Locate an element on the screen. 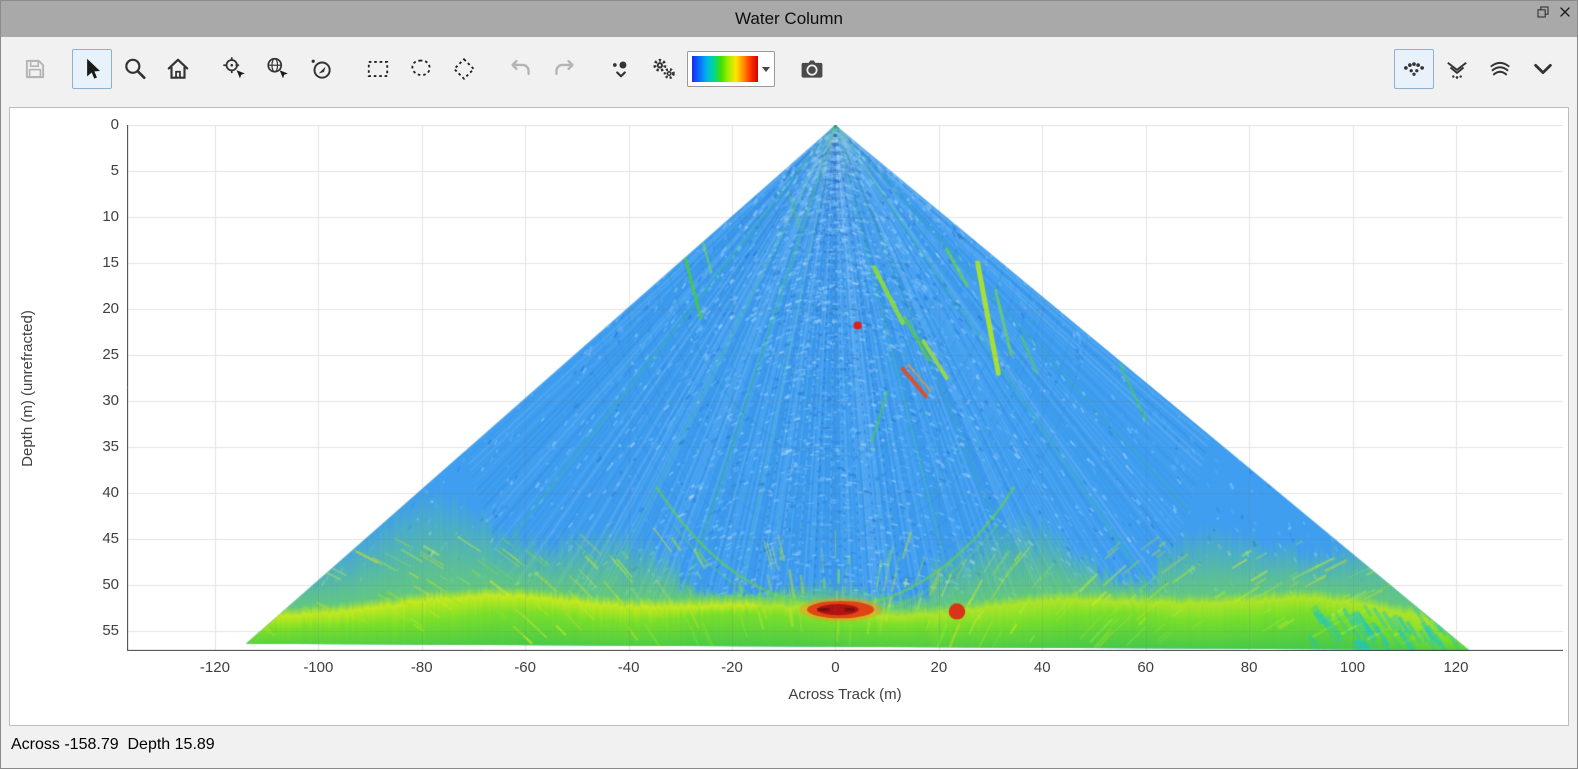 The image size is (1578, 769). x-tick-label: 40 is located at coordinates (1042, 667).